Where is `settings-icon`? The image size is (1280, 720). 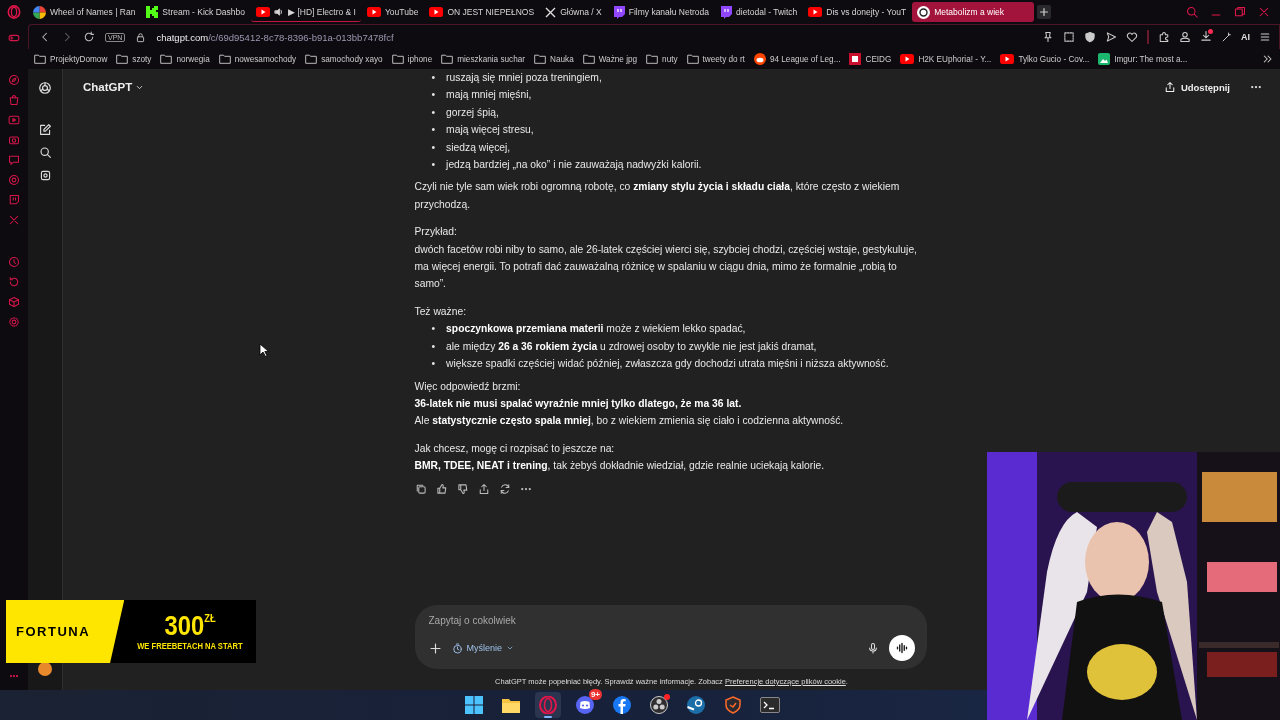 settings-icon is located at coordinates (14, 322).